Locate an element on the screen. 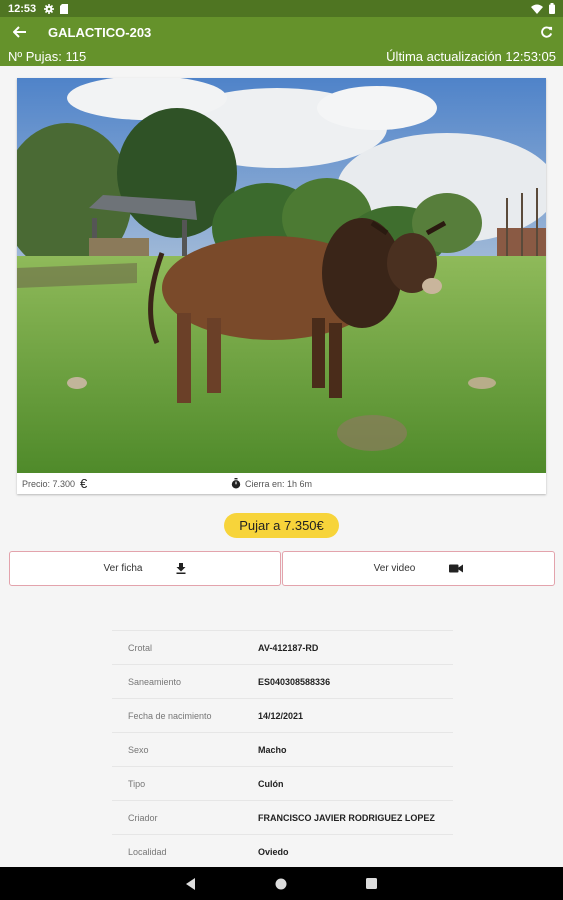  refresh-icon is located at coordinates (546, 32).